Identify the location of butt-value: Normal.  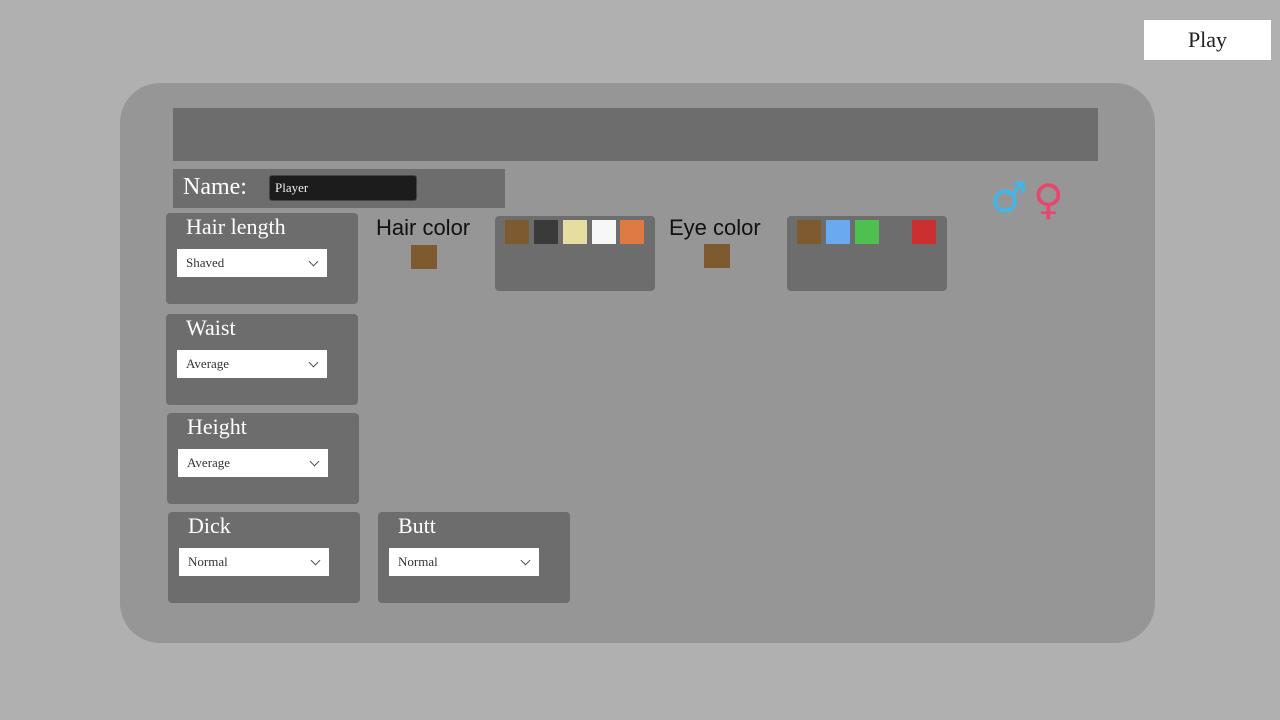
(418, 561).